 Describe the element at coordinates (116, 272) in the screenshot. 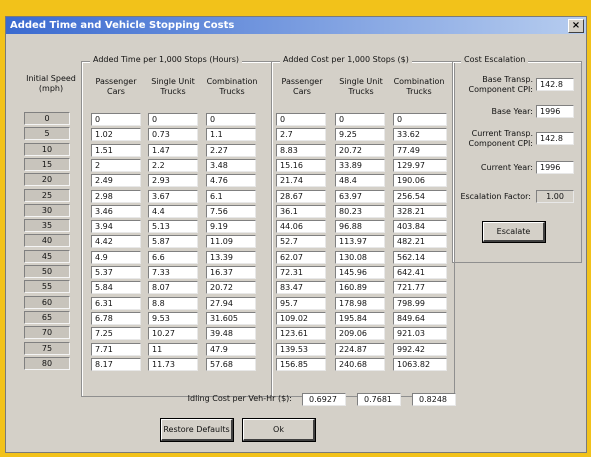

I see `time-passenger-cars-field: 5.37` at that location.